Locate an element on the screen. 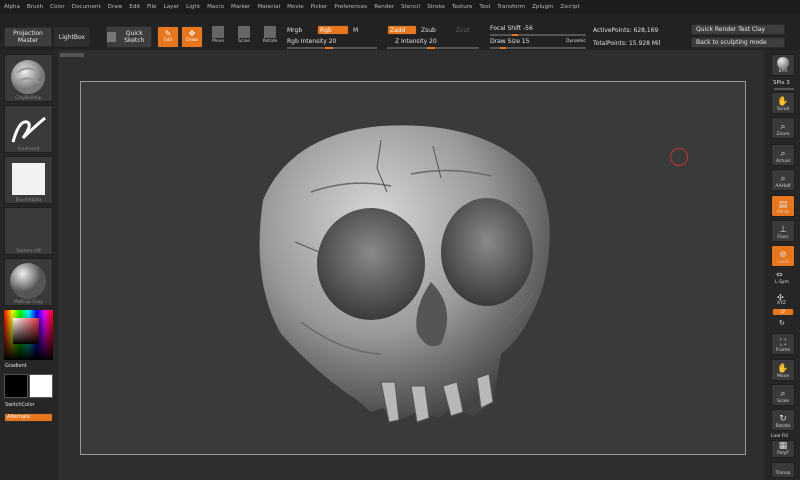  menu-document: Document is located at coordinates (86, 7).